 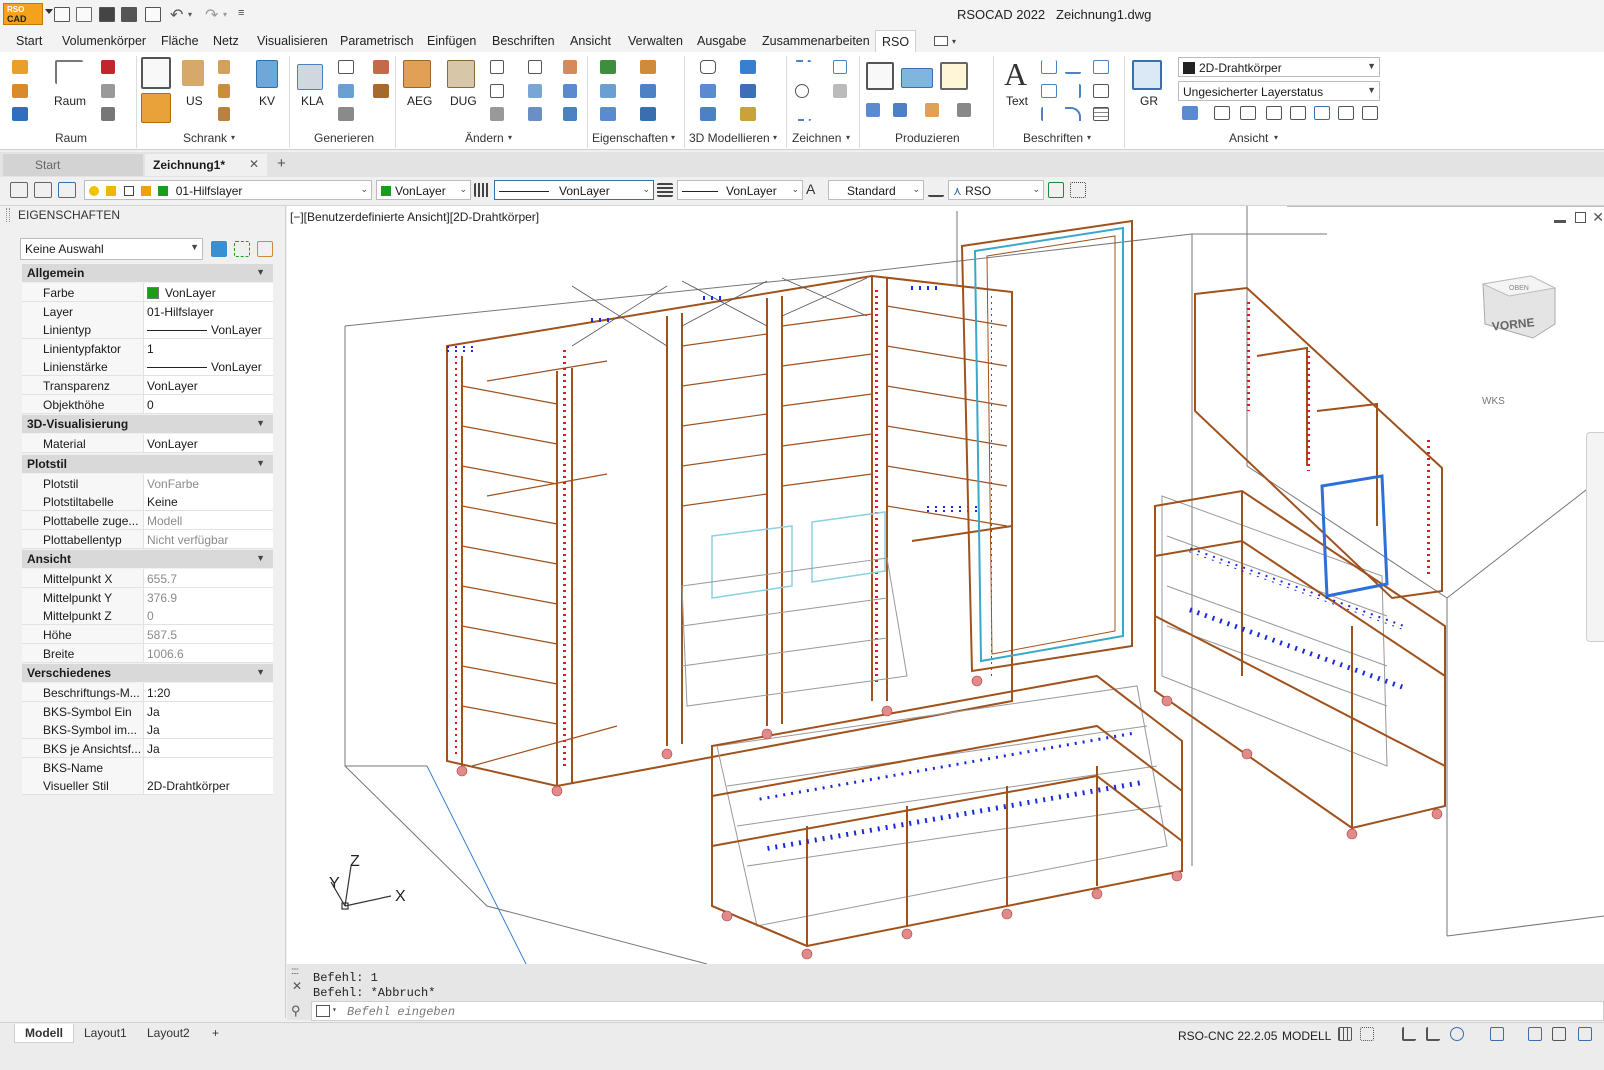 What do you see at coordinates (1101, 114) in the screenshot?
I see `table-icon` at bounding box center [1101, 114].